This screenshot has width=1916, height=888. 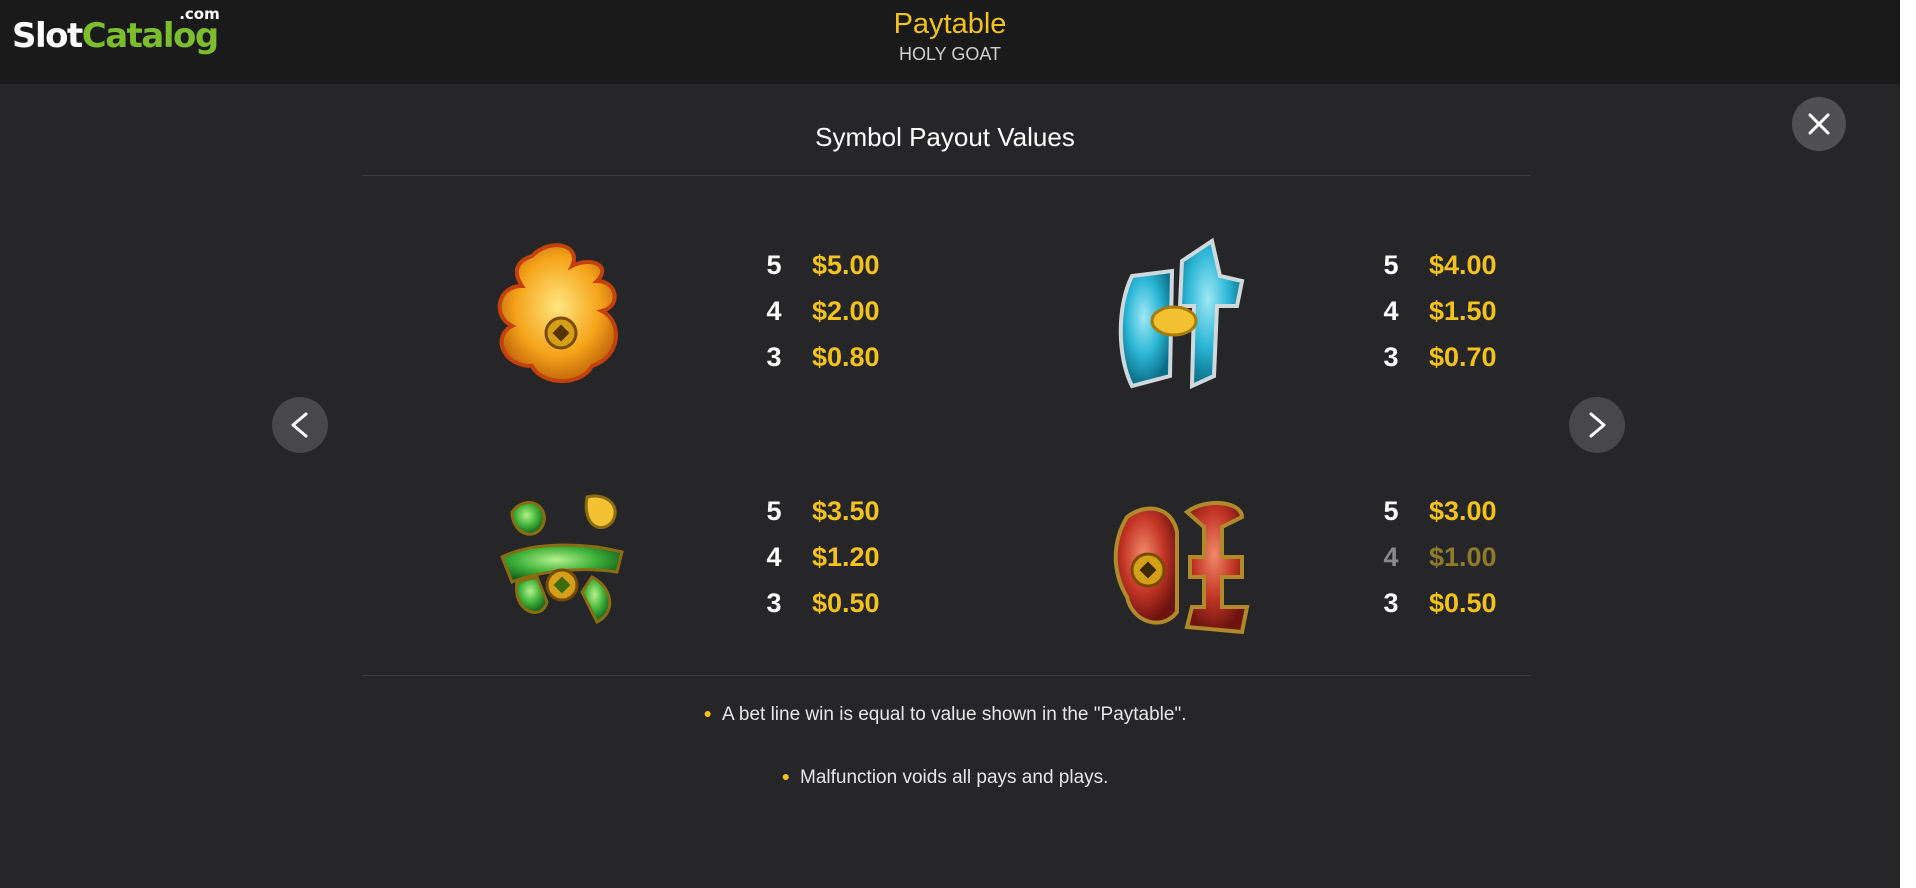 I want to click on rule-note: ● Malfunction voids all pays and plays., so click(x=945, y=778).